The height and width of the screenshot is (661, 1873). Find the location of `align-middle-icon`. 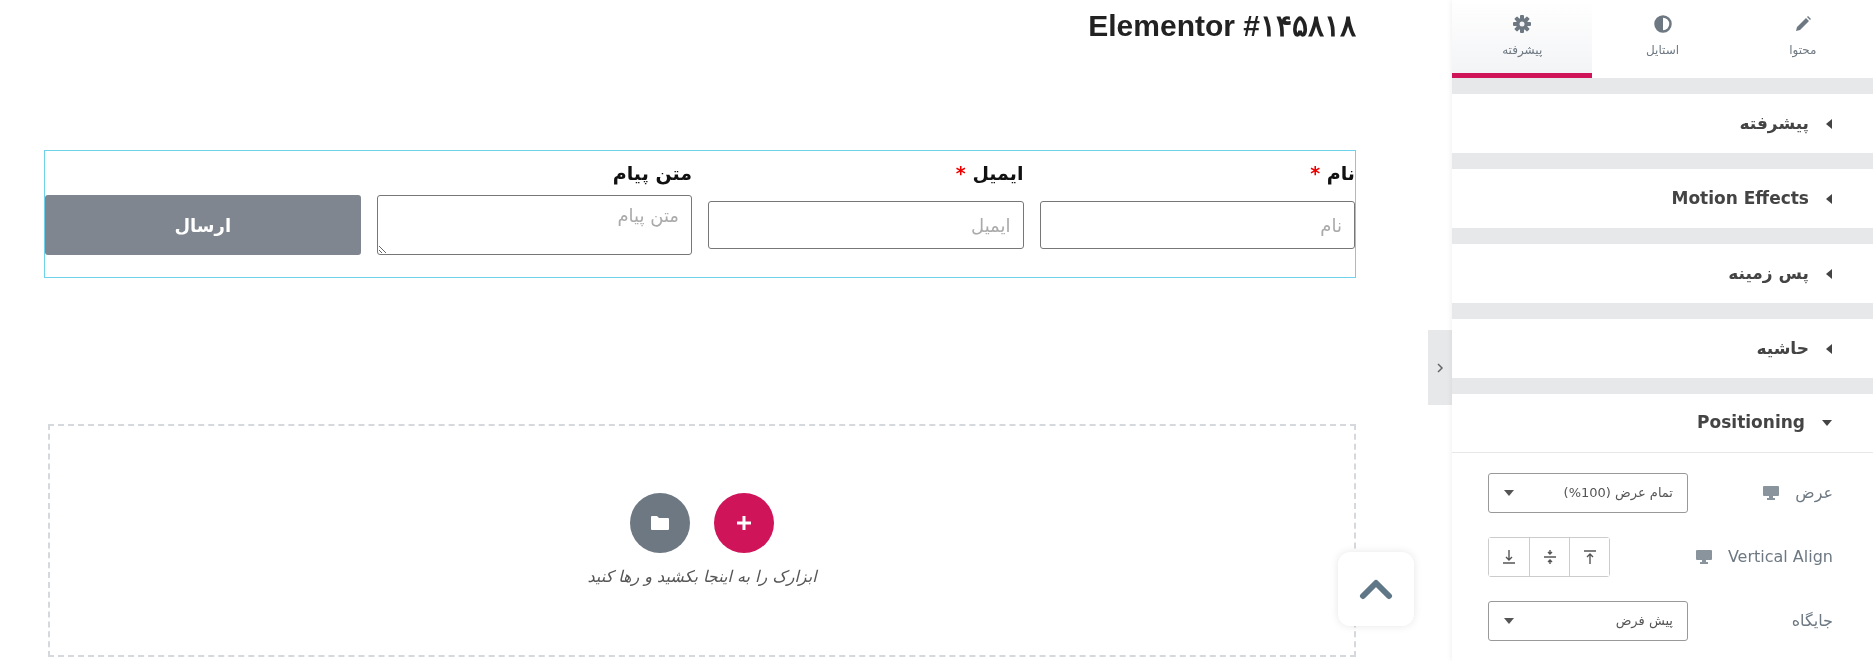

align-middle-icon is located at coordinates (1549, 557).